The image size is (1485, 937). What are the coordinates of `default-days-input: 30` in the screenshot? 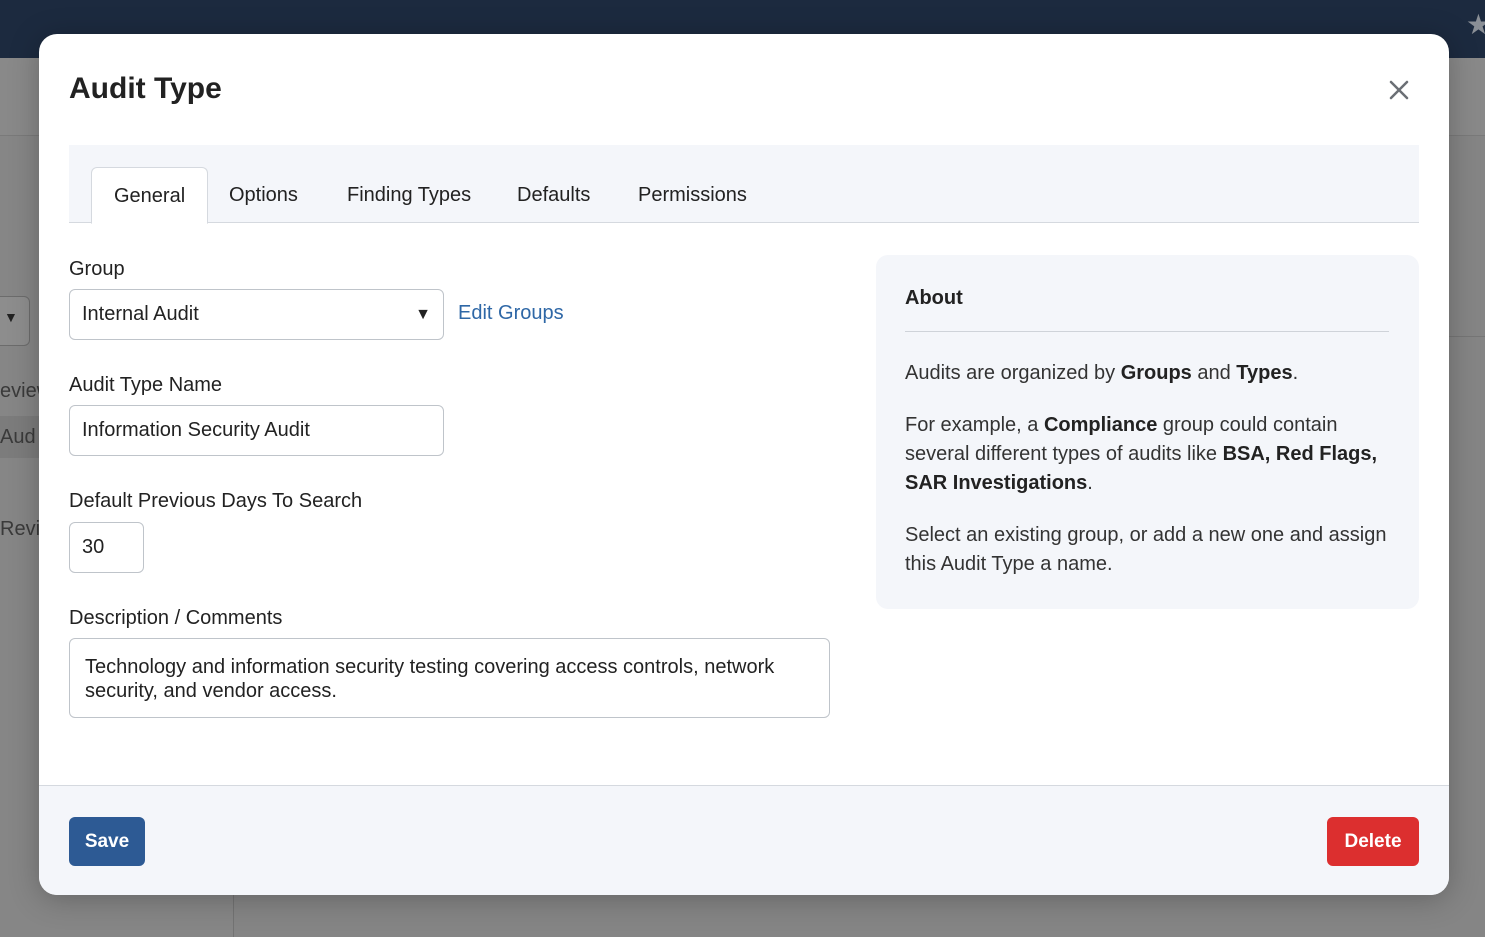 It's located at (106, 547).